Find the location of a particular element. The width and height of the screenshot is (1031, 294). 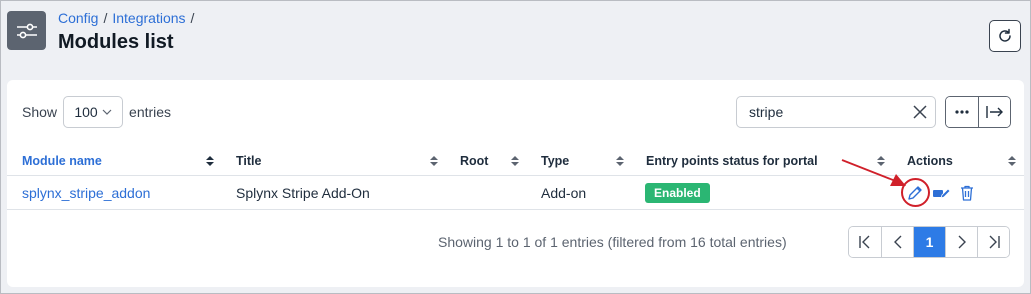

cell-title: Splynx Stripe Add-On is located at coordinates (303, 192).